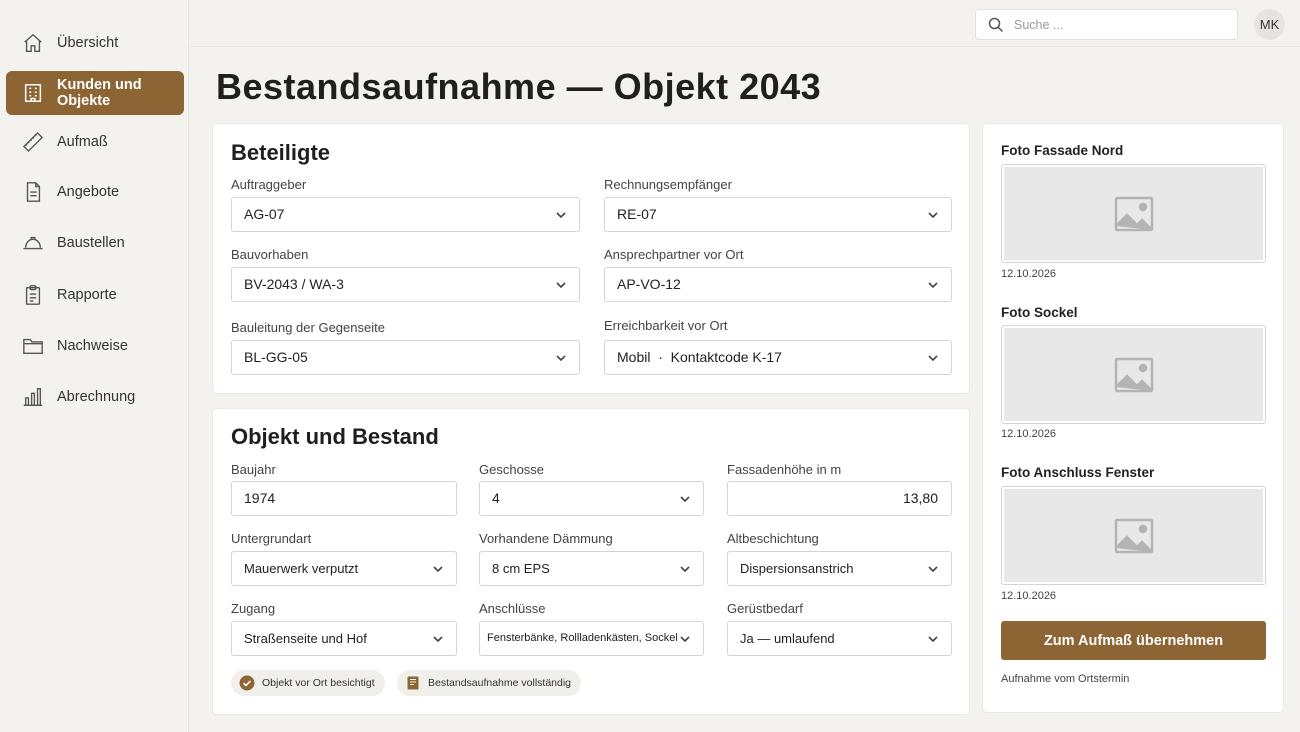 Image resolution: width=1300 pixels, height=732 pixels. Describe the element at coordinates (668, 184) in the screenshot. I see `rechnungsempfaenger-label: Rechnungsempfänger` at that location.